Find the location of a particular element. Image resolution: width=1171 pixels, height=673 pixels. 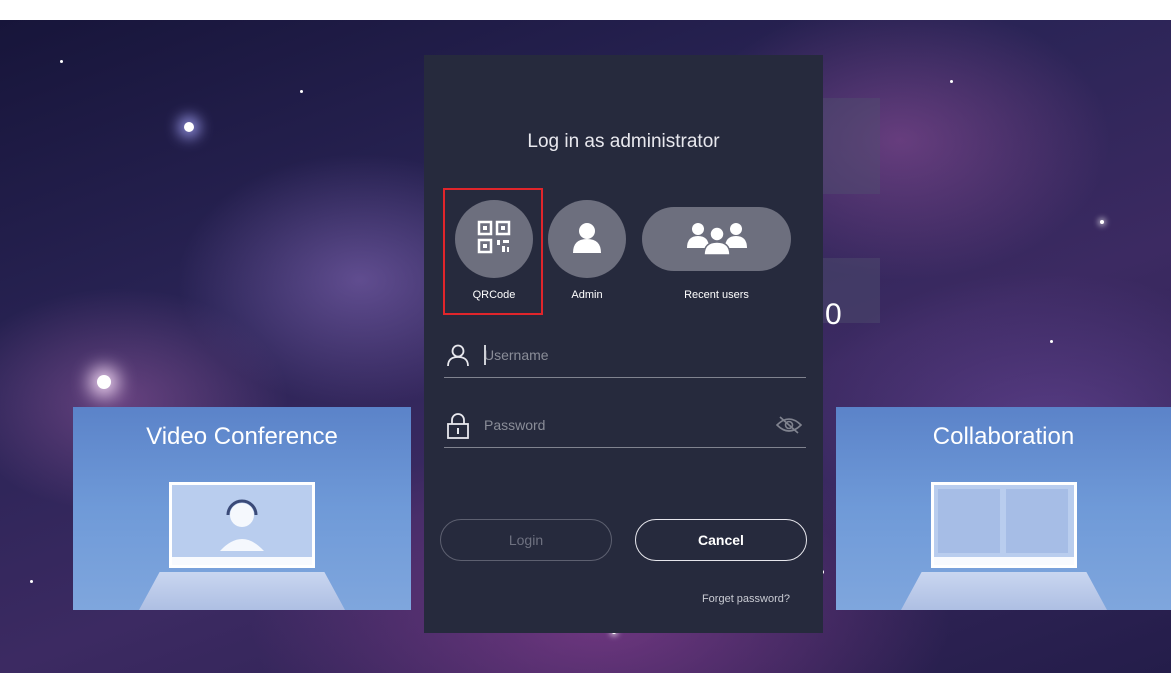

qrcode-highlight-frame is located at coordinates (493, 251).